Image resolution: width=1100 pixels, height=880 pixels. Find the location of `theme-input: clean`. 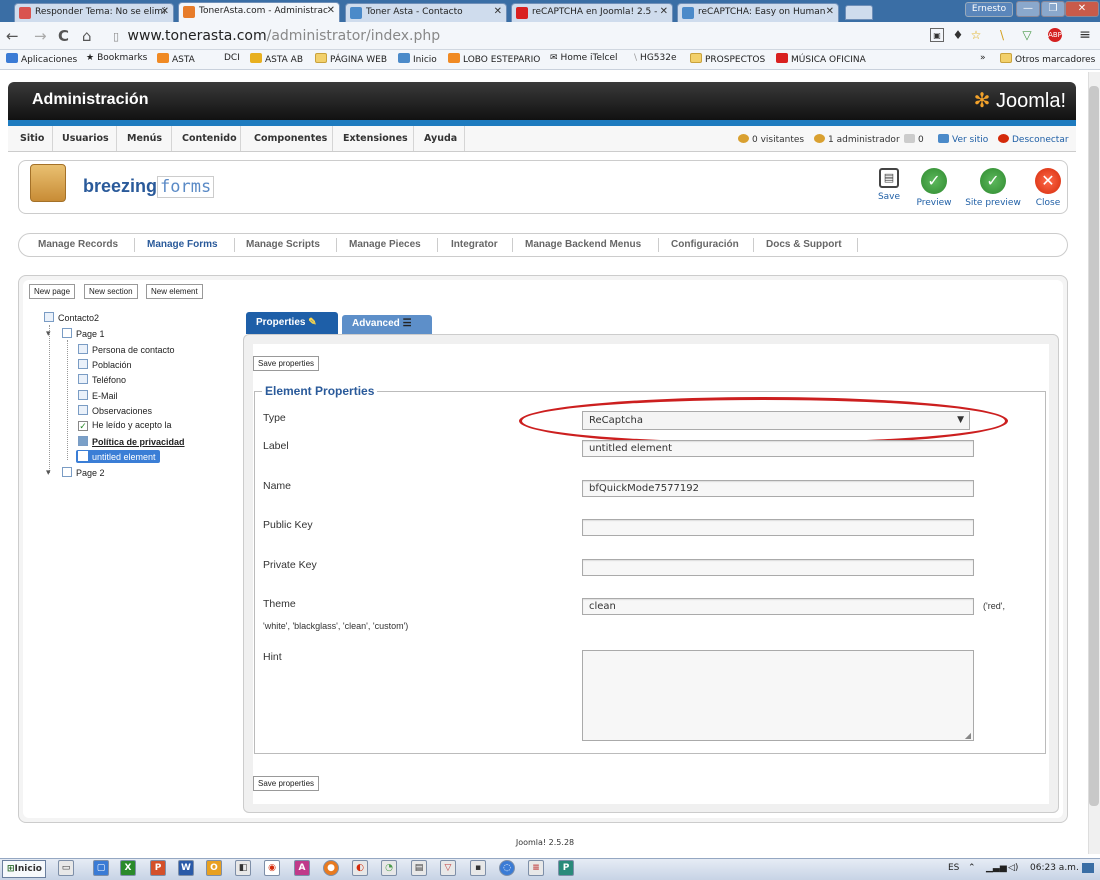

theme-input: clean is located at coordinates (778, 606).